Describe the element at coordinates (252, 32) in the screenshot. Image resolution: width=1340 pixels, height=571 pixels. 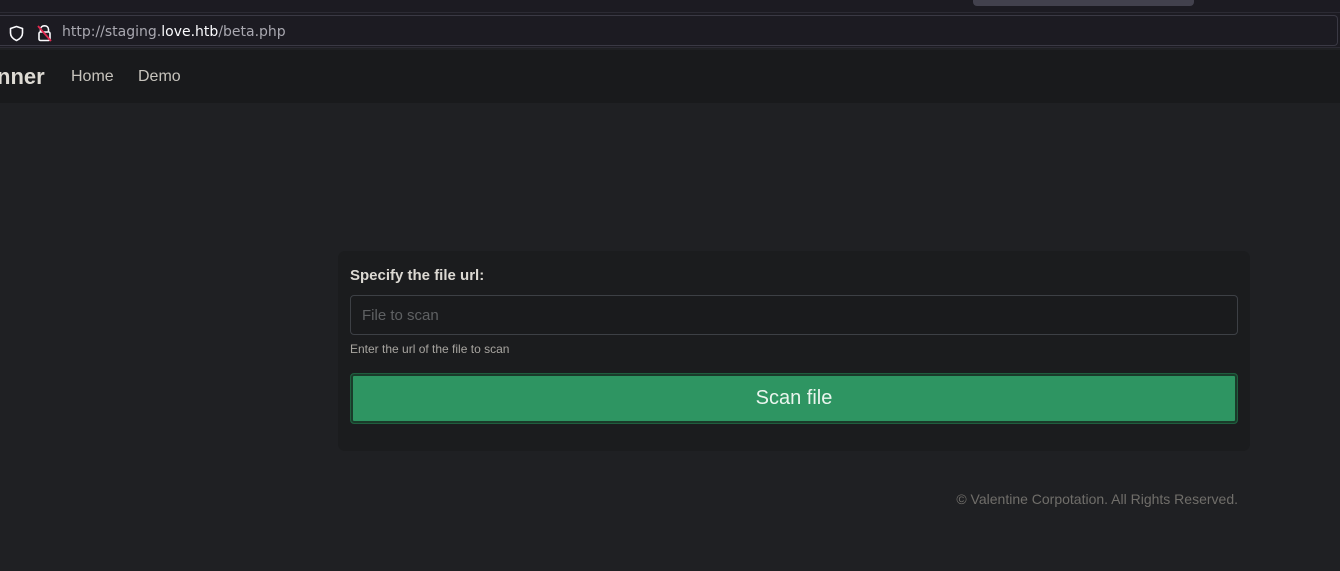
I see `url-suffix: /beta.php` at that location.